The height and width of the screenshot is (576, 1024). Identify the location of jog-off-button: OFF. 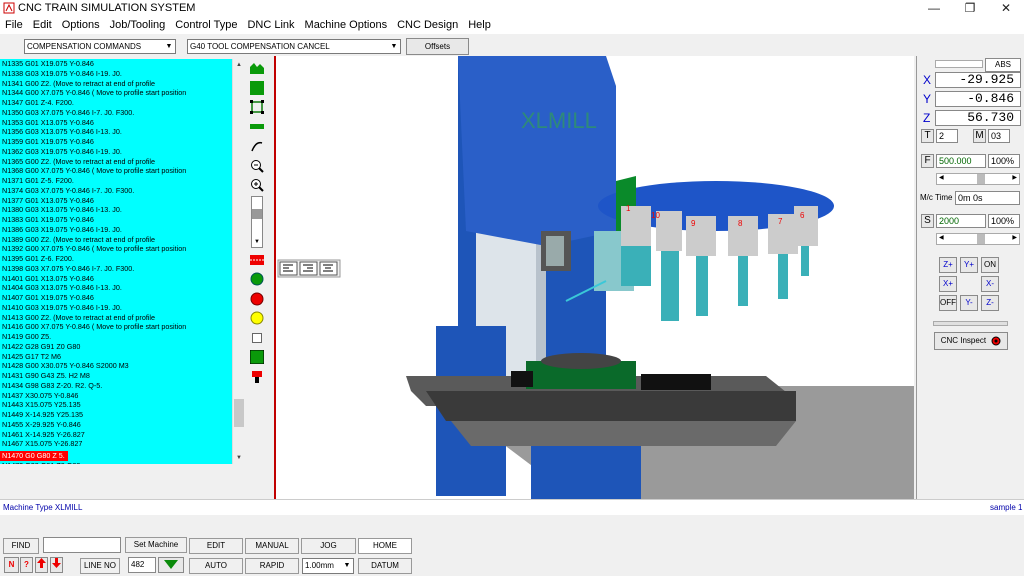
(948, 303).